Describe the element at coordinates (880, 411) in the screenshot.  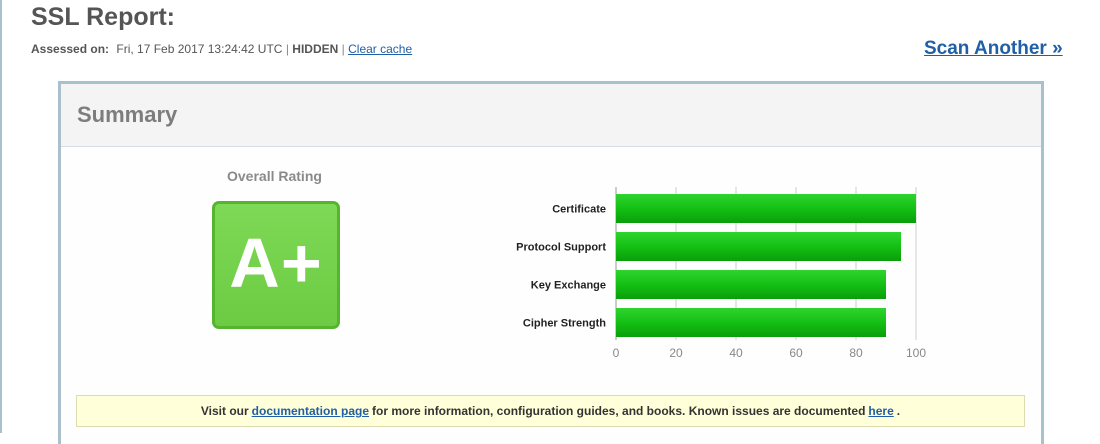
I see `known-issues-link: here` at that location.